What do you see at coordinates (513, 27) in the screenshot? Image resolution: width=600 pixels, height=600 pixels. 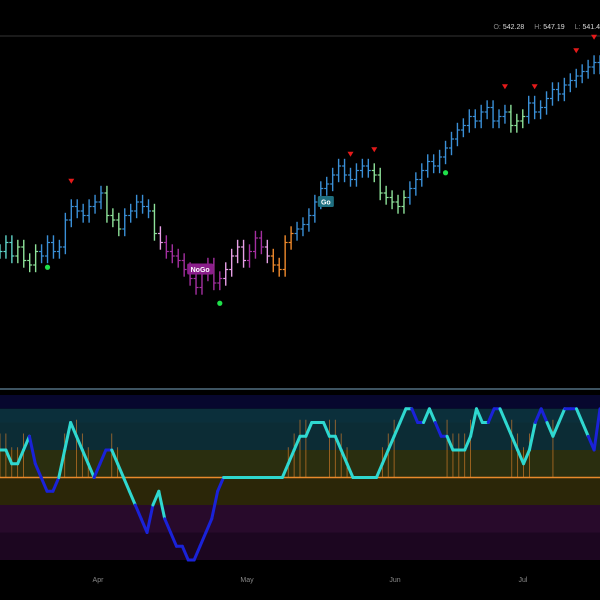 I see `open-value: 542.28` at bounding box center [513, 27].